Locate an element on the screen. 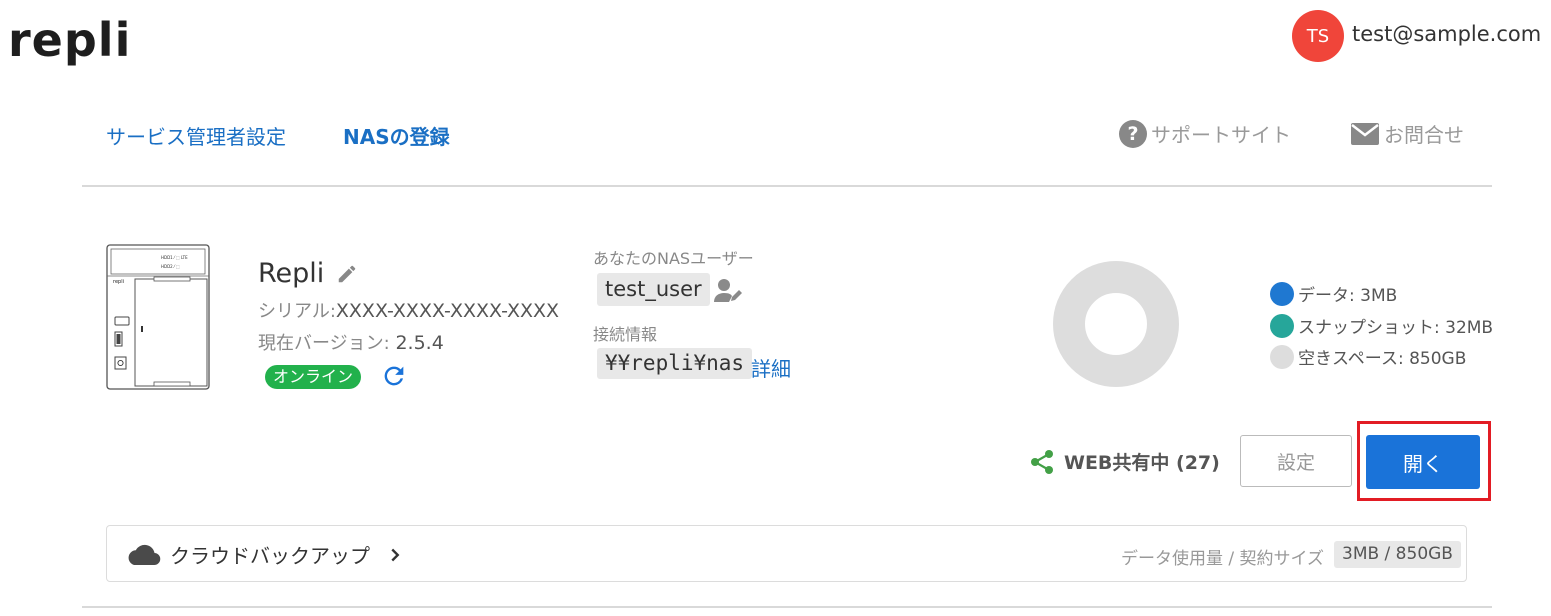 Image resolution: width=1551 pixels, height=616 pixels. user-edit-icon is located at coordinates (728, 290).